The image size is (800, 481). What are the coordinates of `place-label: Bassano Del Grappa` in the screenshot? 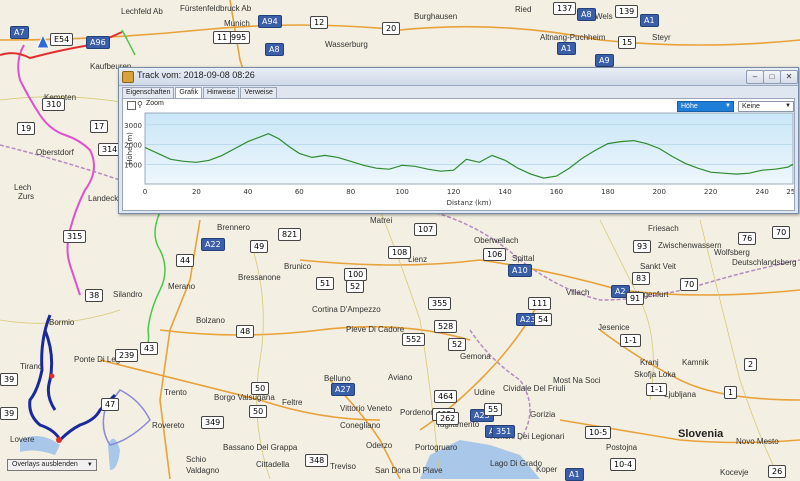 It's located at (260, 447).